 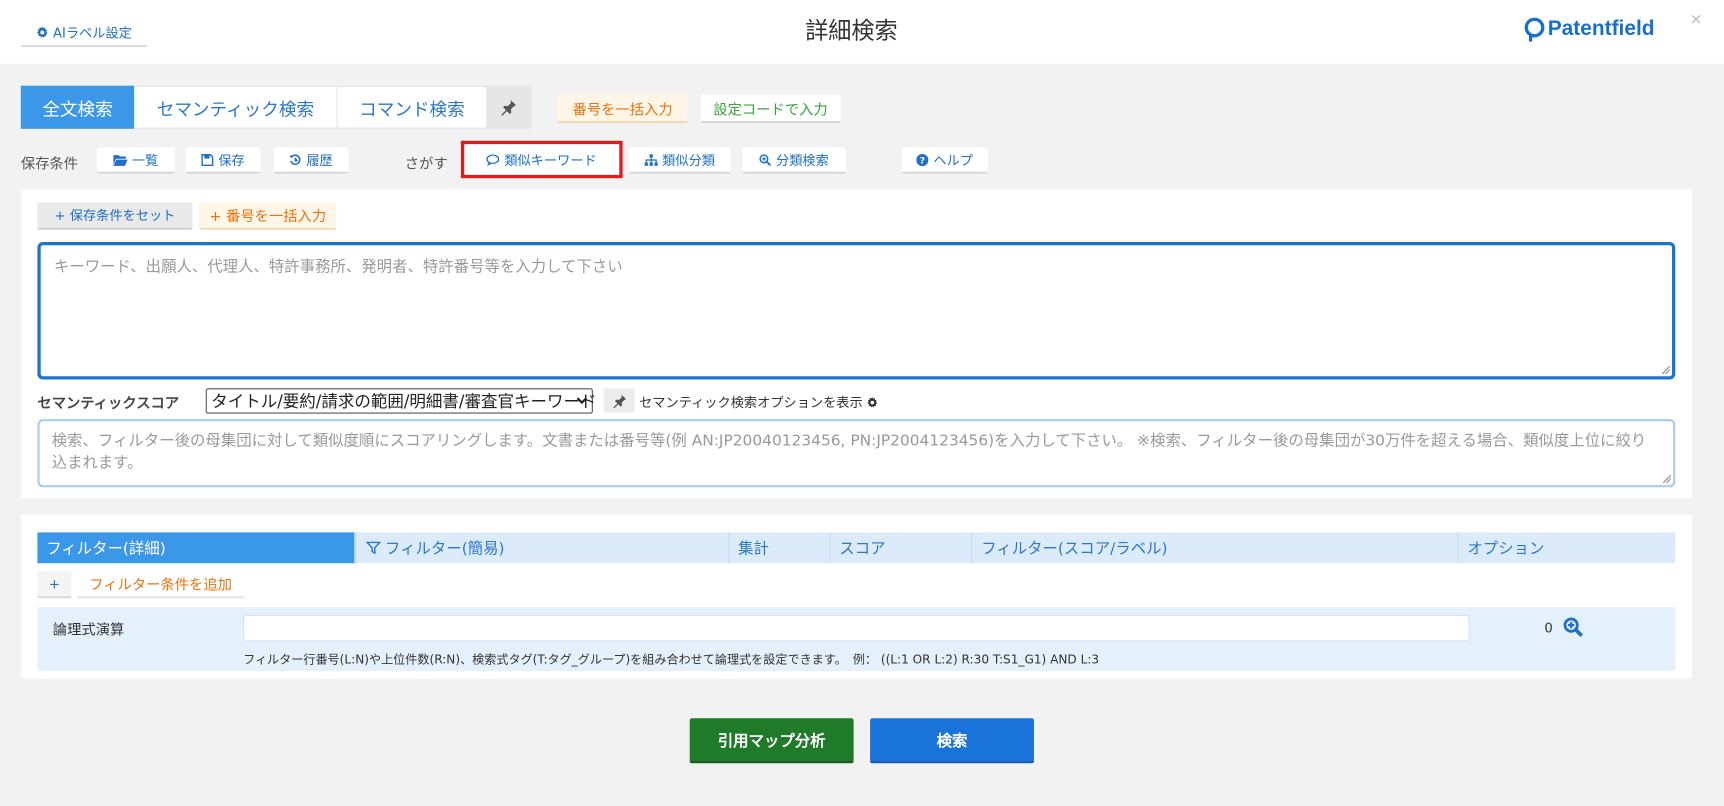 I want to click on patentfield-logo: Patentfield, so click(x=1589, y=30).